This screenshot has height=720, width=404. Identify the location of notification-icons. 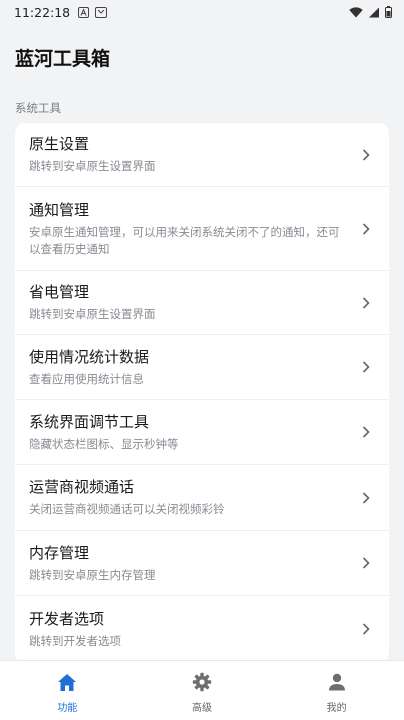
(93, 12).